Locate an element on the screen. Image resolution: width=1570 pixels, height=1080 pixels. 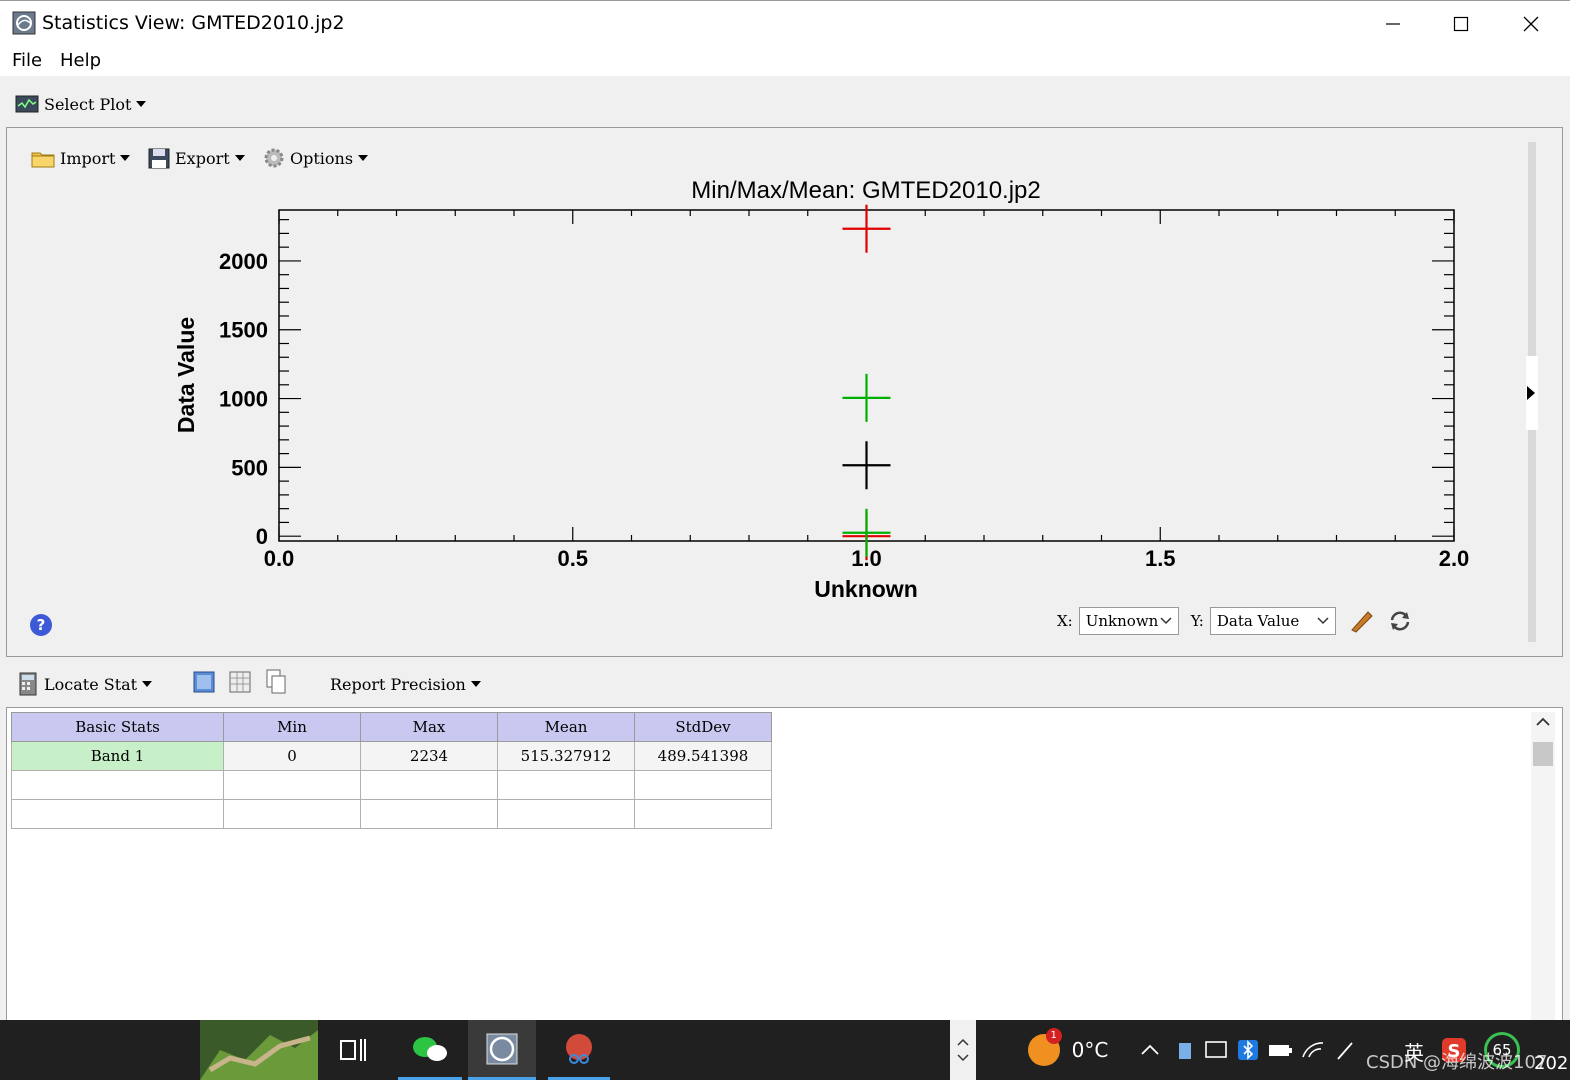
y-tick-labels: 0 500 1000 1500 2000 is located at coordinates (243, 399).